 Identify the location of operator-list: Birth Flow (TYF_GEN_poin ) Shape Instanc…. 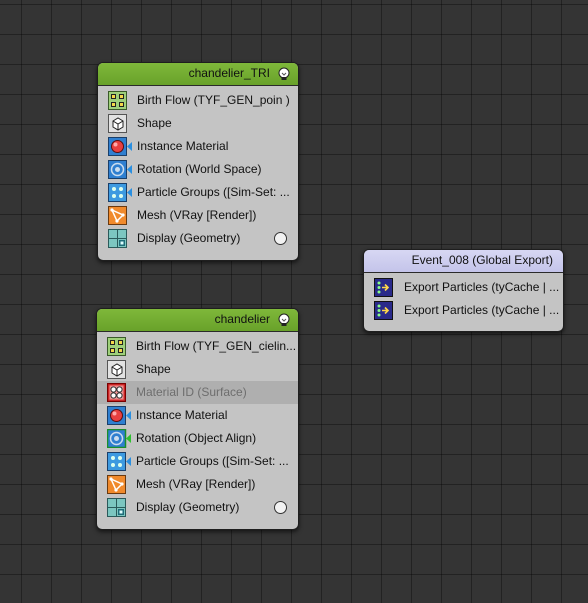
(198, 170).